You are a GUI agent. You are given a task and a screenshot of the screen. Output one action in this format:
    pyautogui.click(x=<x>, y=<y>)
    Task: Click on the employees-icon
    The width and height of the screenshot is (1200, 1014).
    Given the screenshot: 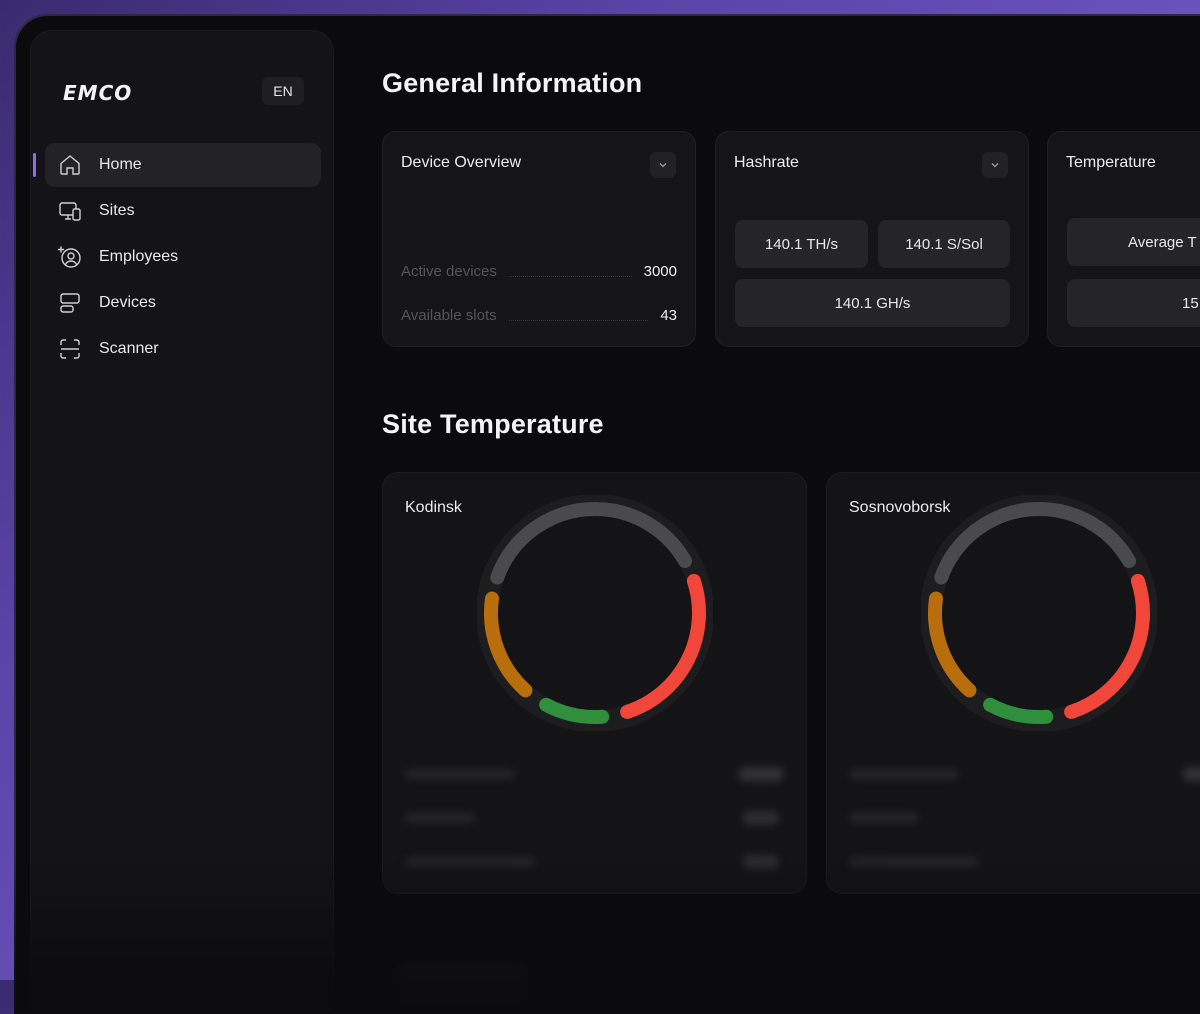 What is the action you would take?
    pyautogui.click(x=70, y=257)
    